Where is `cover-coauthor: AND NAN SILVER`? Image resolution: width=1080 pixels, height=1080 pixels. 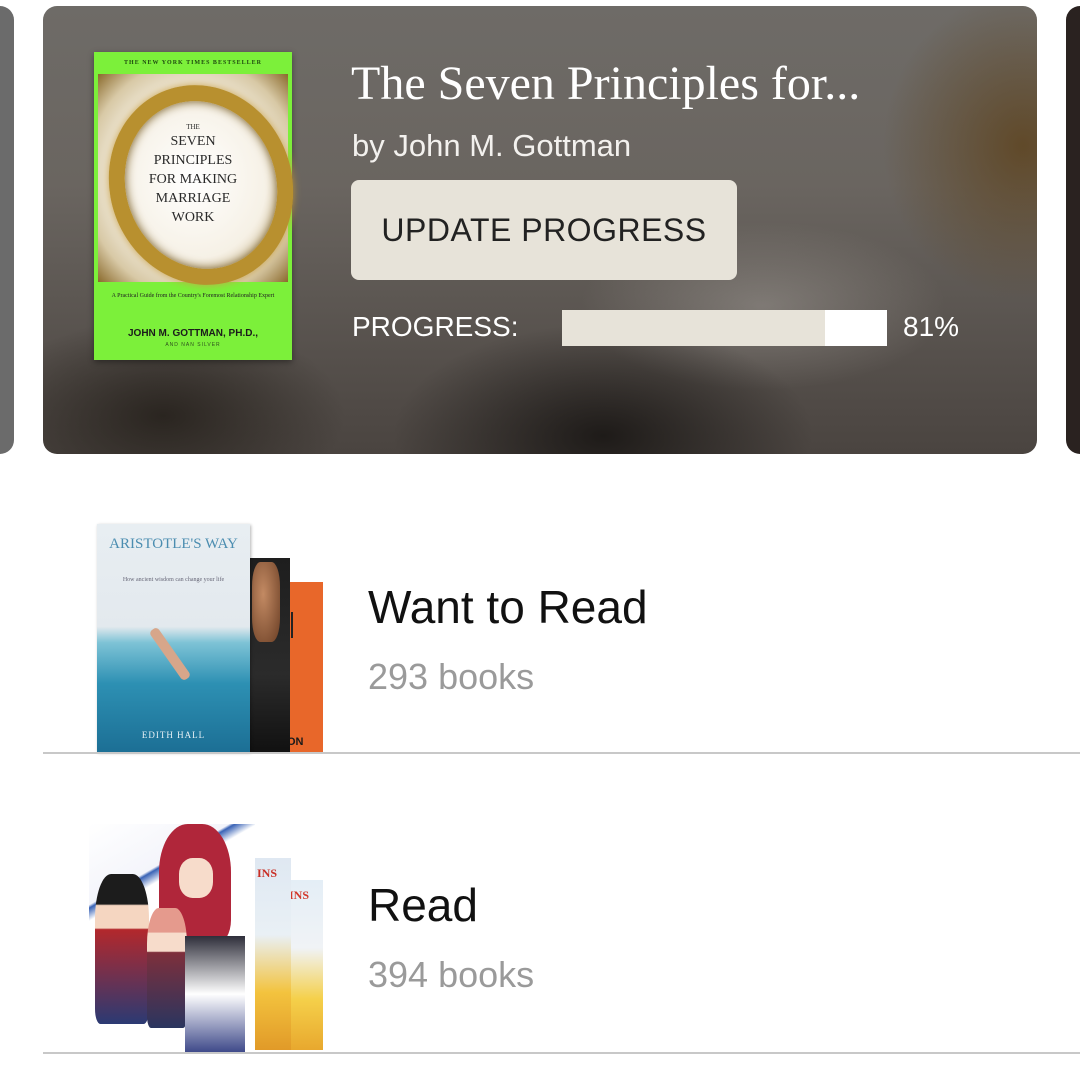
cover-coauthor: AND NAN SILVER is located at coordinates (193, 345).